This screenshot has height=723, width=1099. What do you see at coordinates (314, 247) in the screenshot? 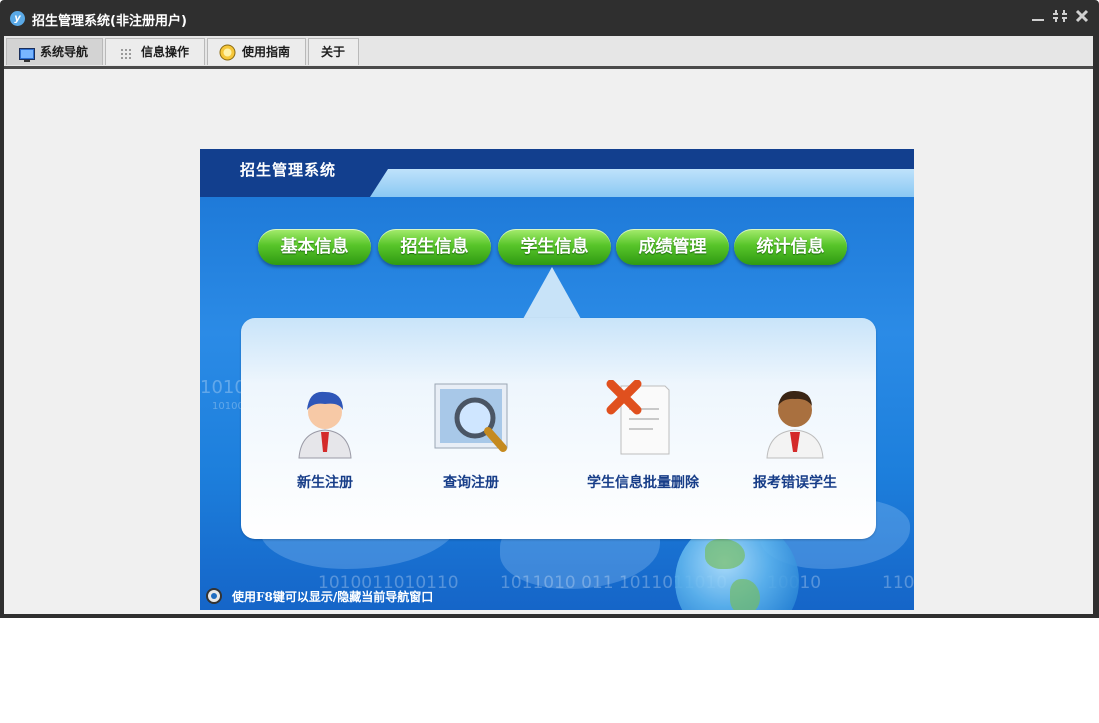
I see `nav-basic-info-button: 基本信息` at bounding box center [314, 247].